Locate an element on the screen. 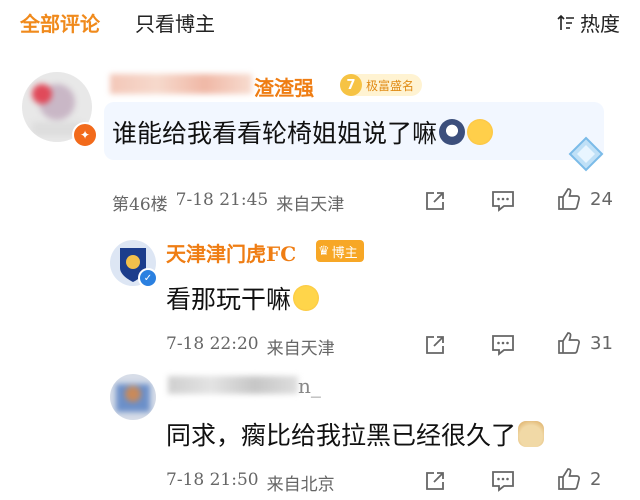 The image size is (640, 500). blogger-tag: ♛ 博主 is located at coordinates (340, 251).